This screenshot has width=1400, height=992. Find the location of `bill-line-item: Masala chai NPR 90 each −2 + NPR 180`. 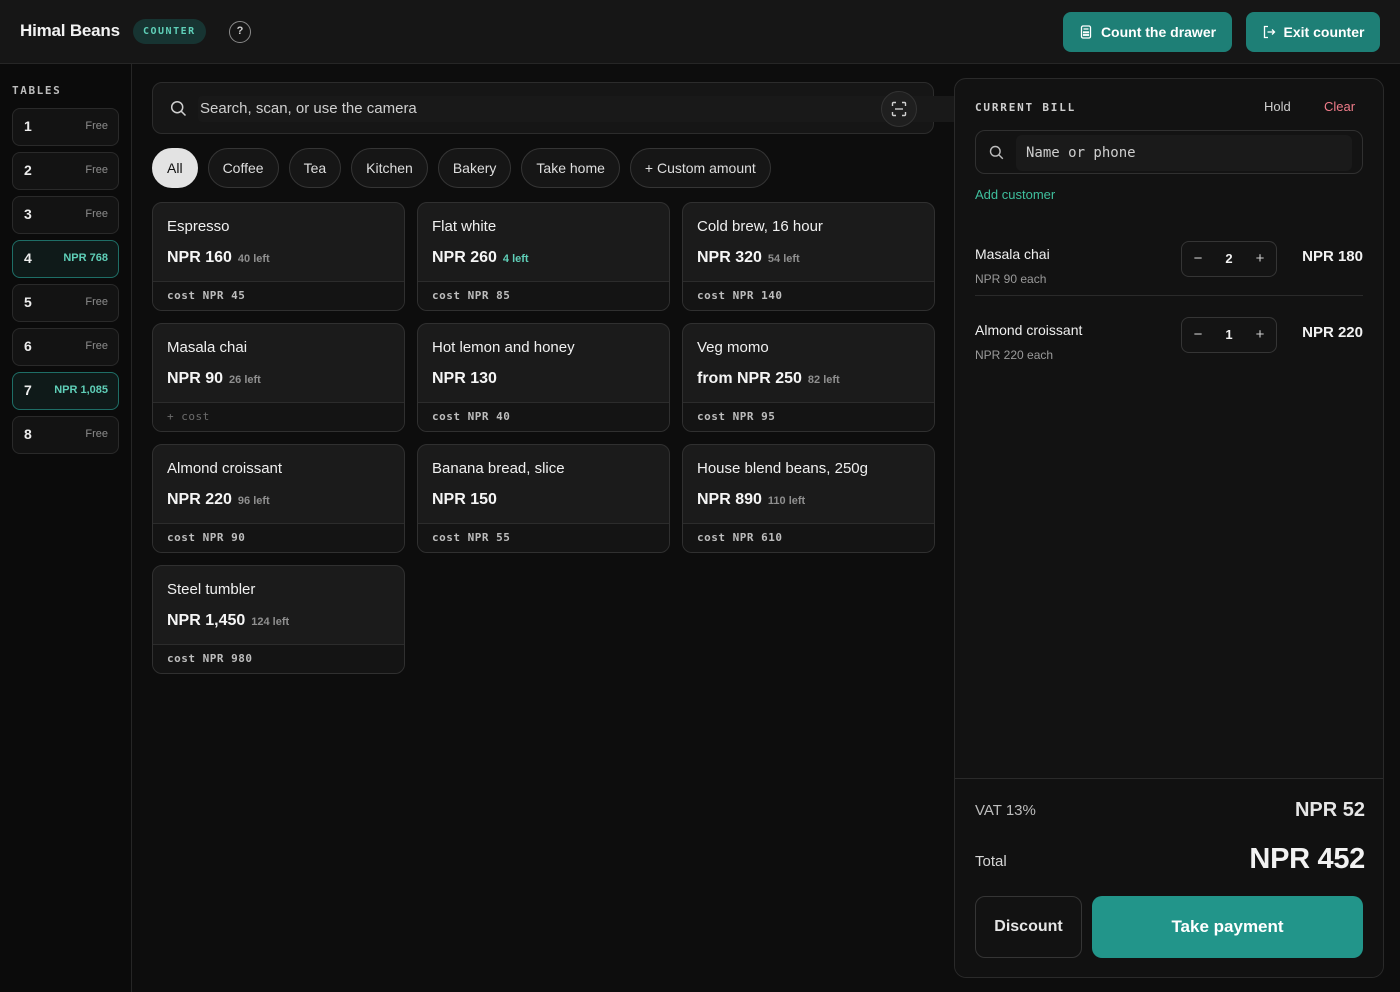

bill-line-item: Masala chai NPR 90 each −2 + NPR 180 is located at coordinates (1169, 272).